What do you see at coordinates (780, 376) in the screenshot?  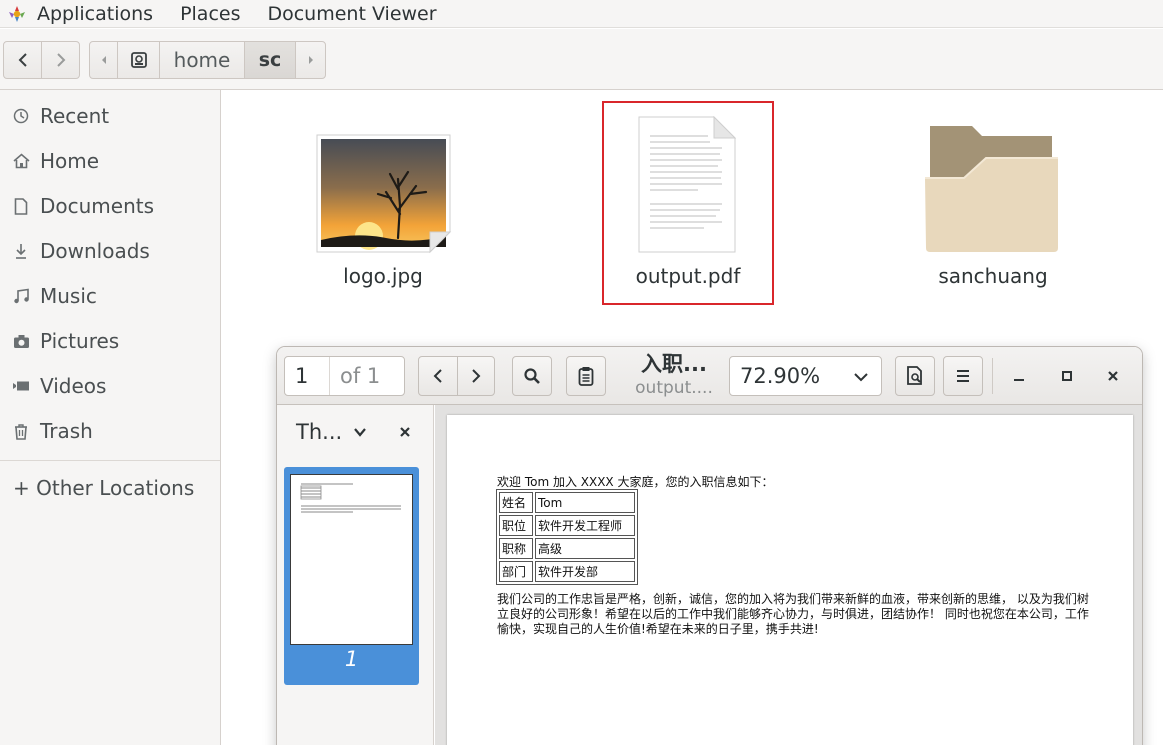 I see `zoom-value: 72.90%` at bounding box center [780, 376].